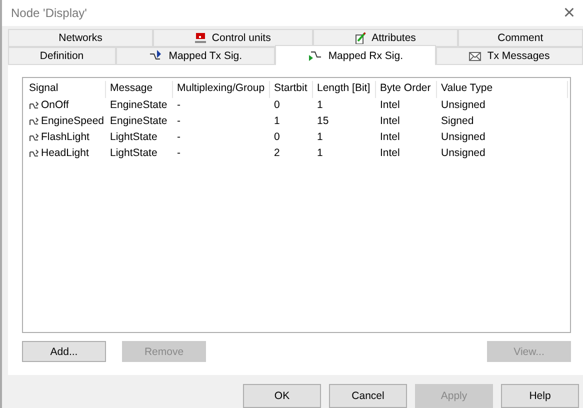  What do you see at coordinates (457, 121) in the screenshot?
I see `table-cell-text: Signed` at bounding box center [457, 121].